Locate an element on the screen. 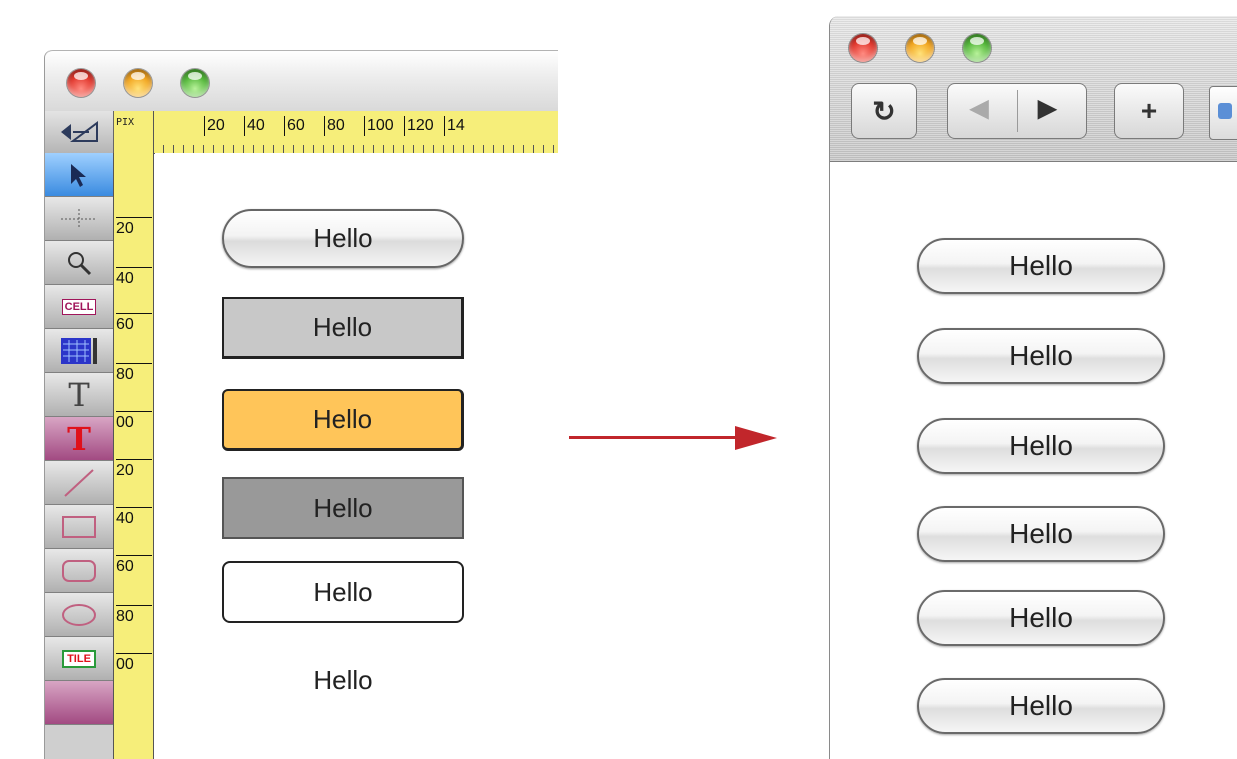 This screenshot has width=1237, height=759. plus-icon: + is located at coordinates (1149, 110).